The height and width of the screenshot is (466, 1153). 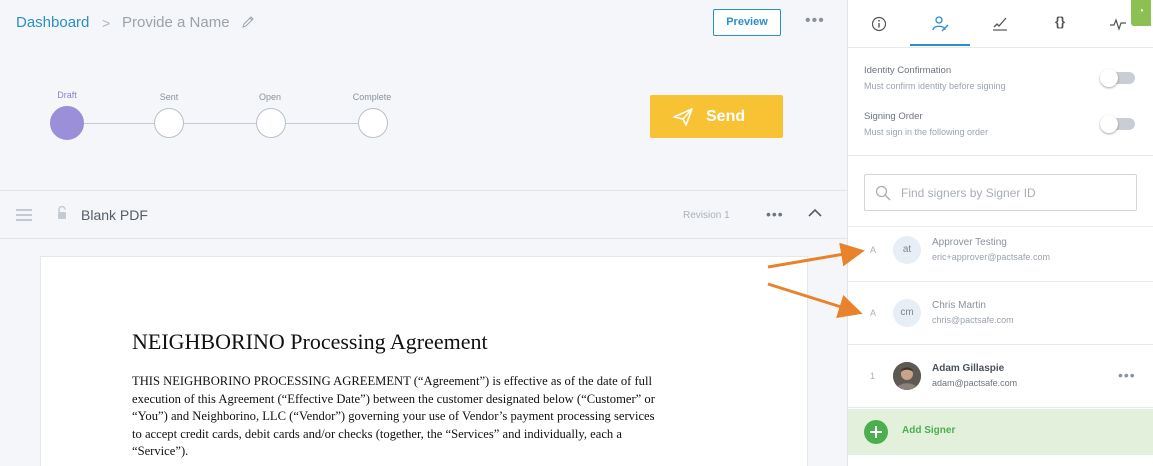 I want to click on signer-search, so click(x=1000, y=192).